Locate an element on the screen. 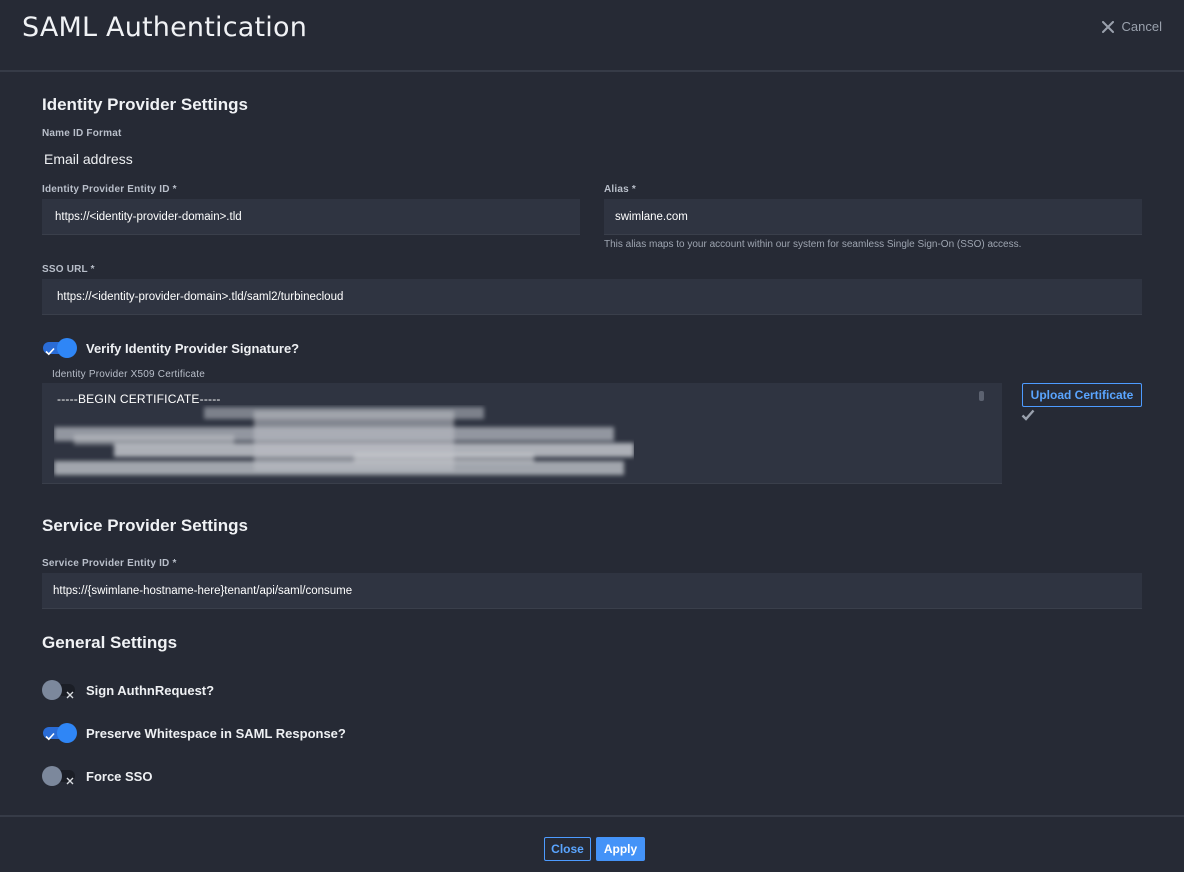 Image resolution: width=1184 pixels, height=872 pixels. close-button: Close is located at coordinates (567, 849).